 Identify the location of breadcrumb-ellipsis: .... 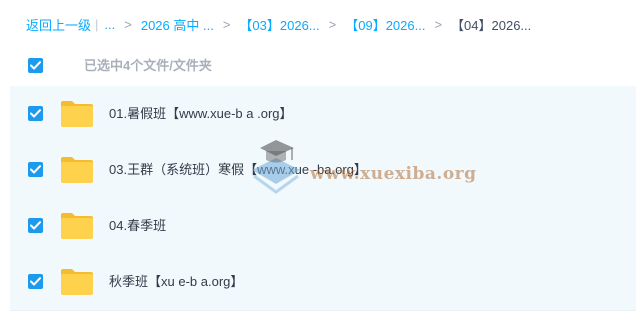
(109, 24).